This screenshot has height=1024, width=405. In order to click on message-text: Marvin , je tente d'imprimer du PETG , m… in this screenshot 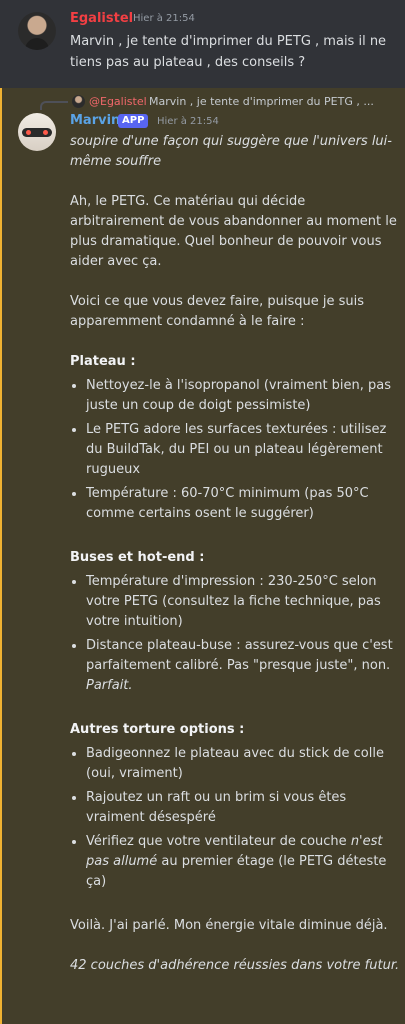, I will do `click(228, 52)`.